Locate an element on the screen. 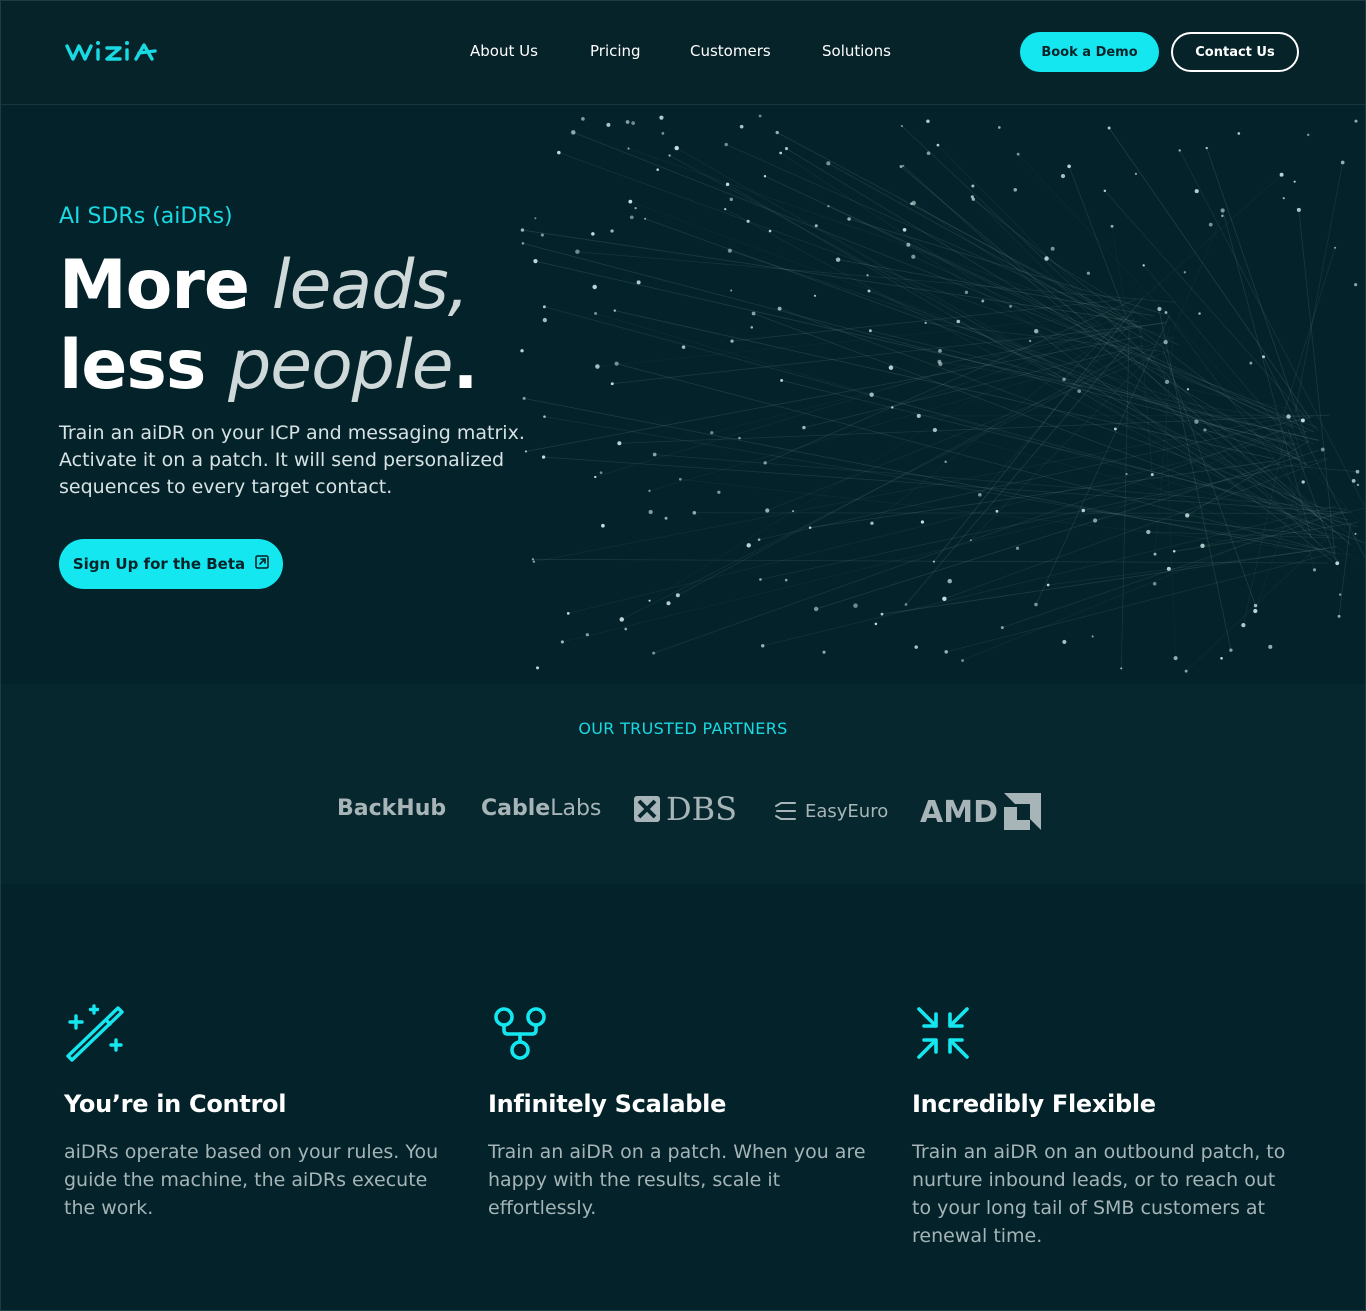  nav-link-solutions: Solutions is located at coordinates (856, 51).